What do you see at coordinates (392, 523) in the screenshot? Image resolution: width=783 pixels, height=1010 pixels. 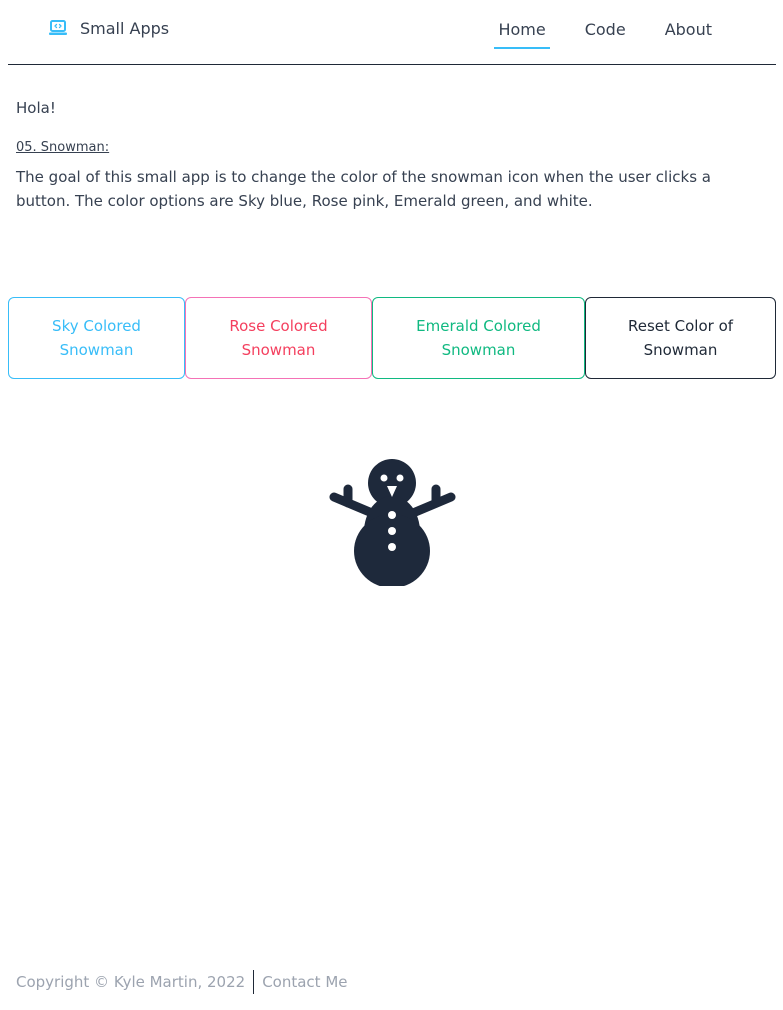 I see `snowman-icon` at bounding box center [392, 523].